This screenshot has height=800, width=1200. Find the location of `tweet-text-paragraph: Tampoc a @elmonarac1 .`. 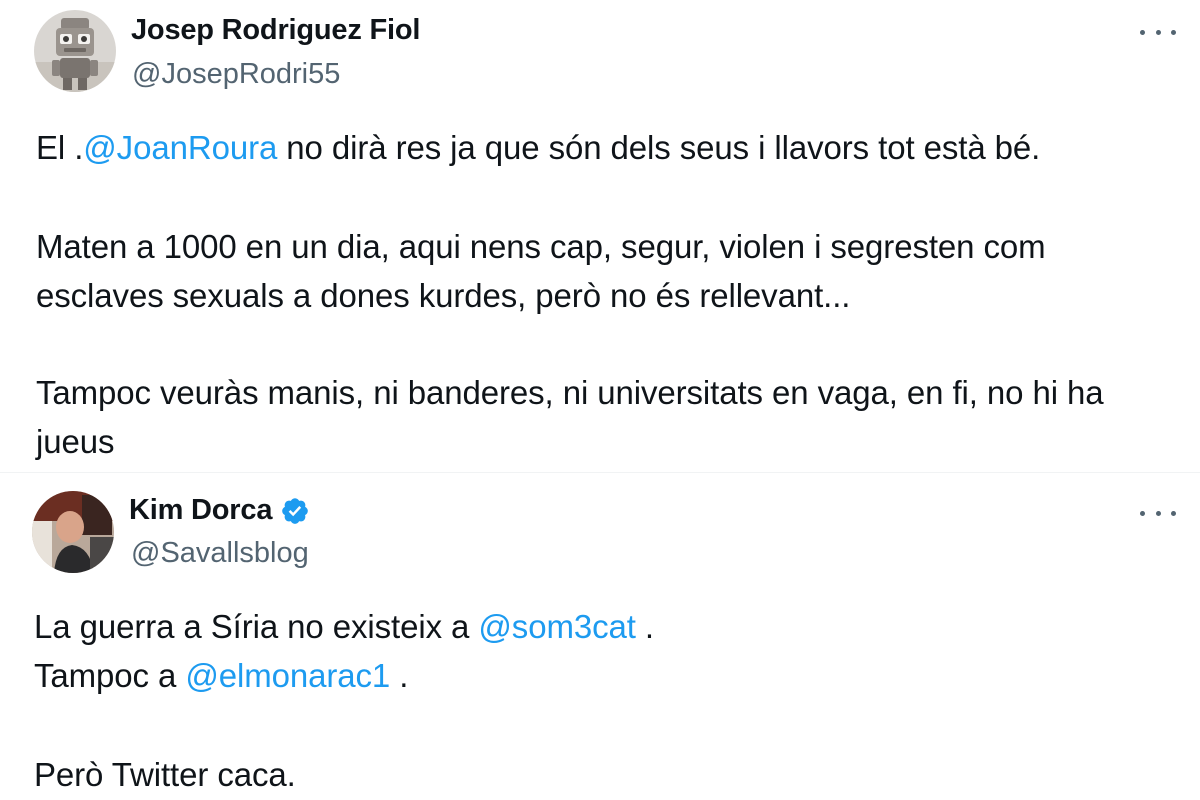

tweet-text-paragraph: Tampoc a @elmonarac1 . is located at coordinates (221, 675).